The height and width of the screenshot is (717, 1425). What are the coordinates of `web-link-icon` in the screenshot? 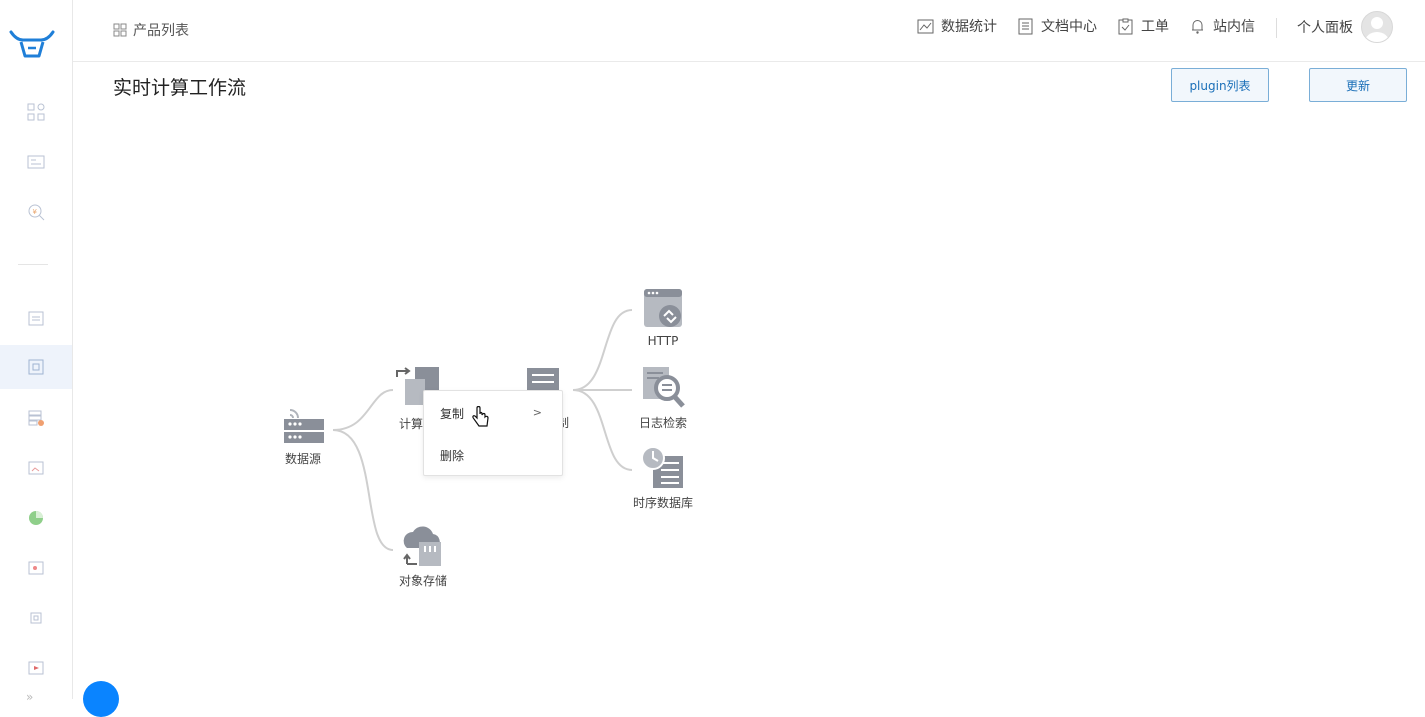 It's located at (663, 308).